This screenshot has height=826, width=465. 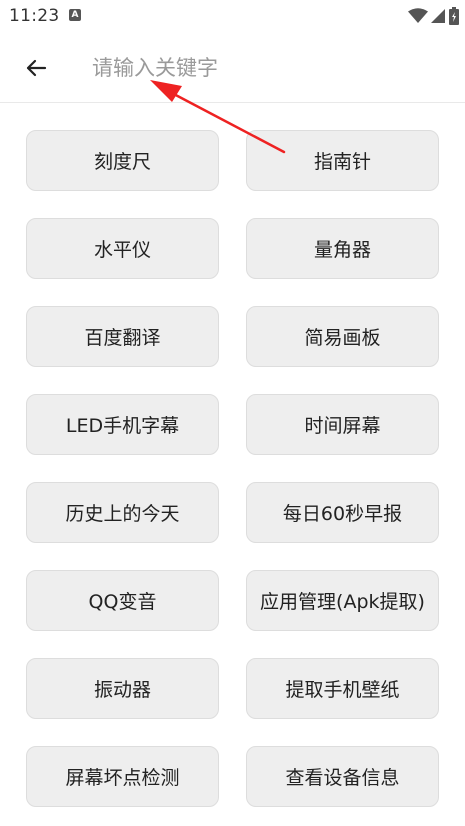 What do you see at coordinates (267, 68) in the screenshot?
I see `search-input` at bounding box center [267, 68].